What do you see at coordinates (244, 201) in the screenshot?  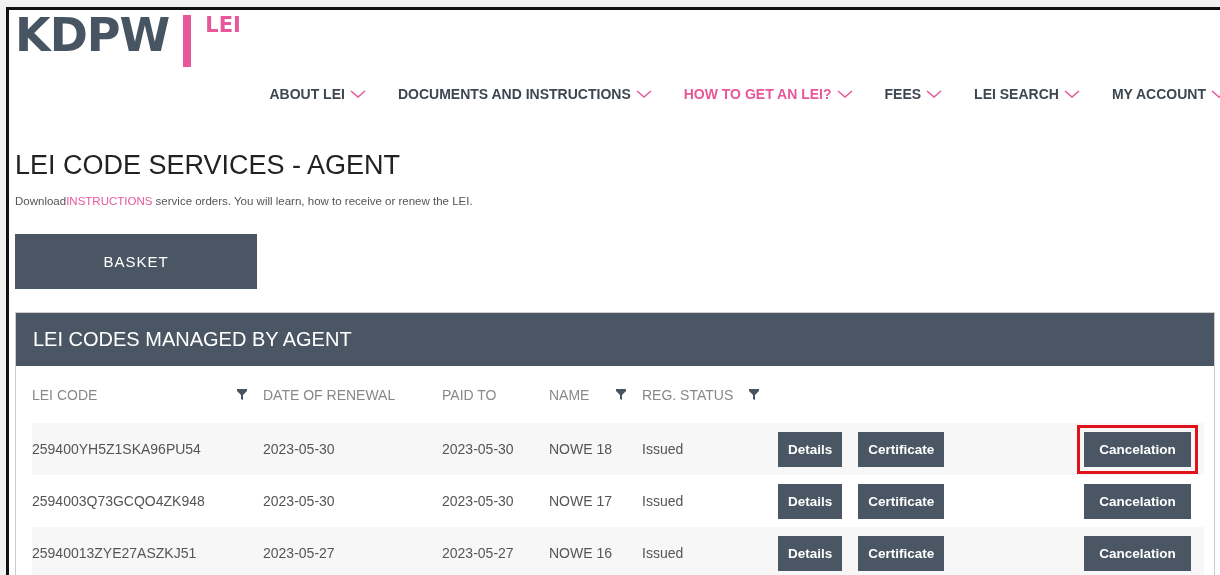 I see `intro-text: DownloadINSTRUCTIONS service orders. You will learn, how to receive or renew the LEI.` at bounding box center [244, 201].